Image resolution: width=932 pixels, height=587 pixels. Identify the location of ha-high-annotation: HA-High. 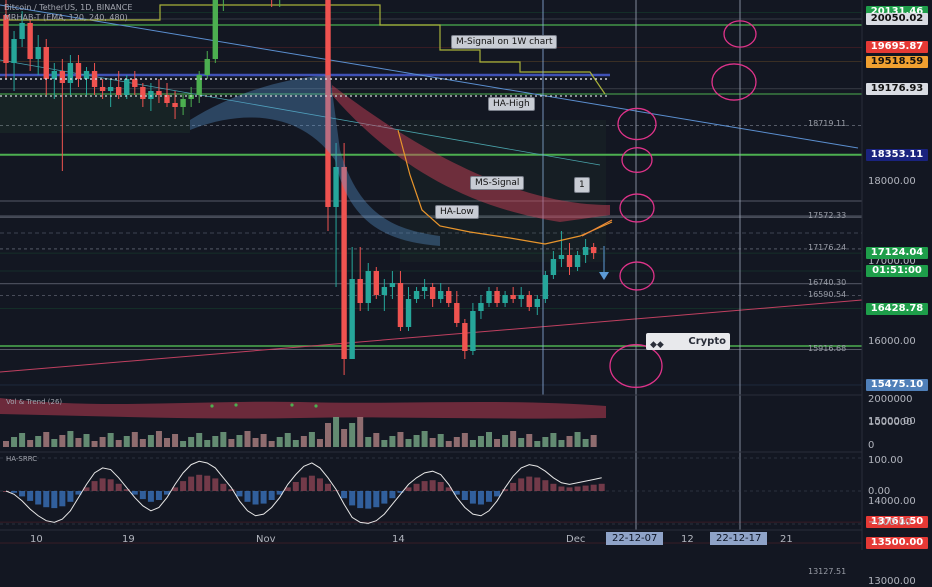
(511, 104).